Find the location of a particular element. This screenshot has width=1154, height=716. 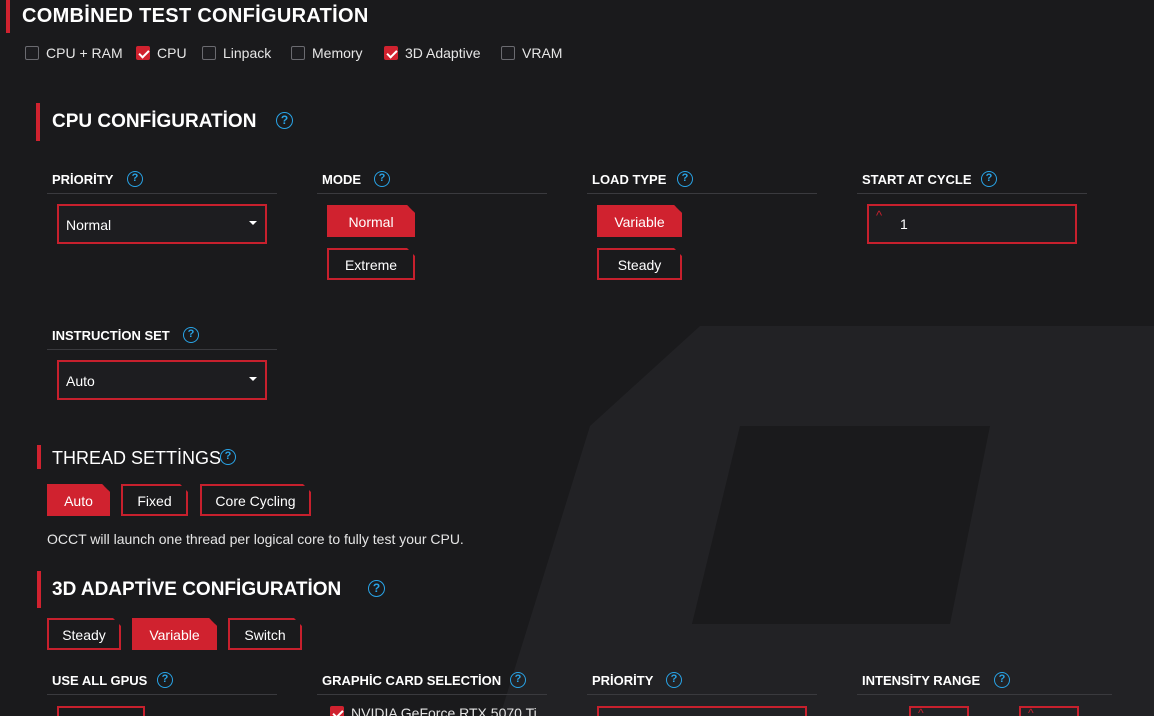

thread-option-auto: Auto is located at coordinates (78, 500).